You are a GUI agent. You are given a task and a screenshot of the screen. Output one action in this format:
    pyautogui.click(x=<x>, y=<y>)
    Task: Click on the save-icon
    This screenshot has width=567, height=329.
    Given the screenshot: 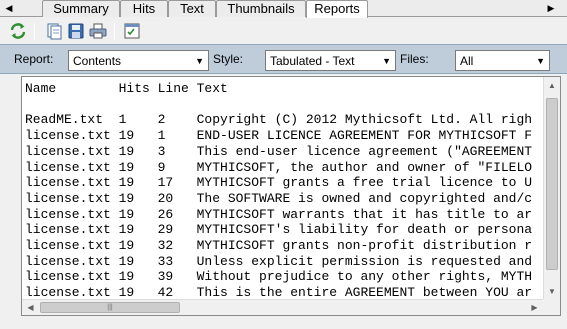 What is the action you would take?
    pyautogui.click(x=76, y=31)
    